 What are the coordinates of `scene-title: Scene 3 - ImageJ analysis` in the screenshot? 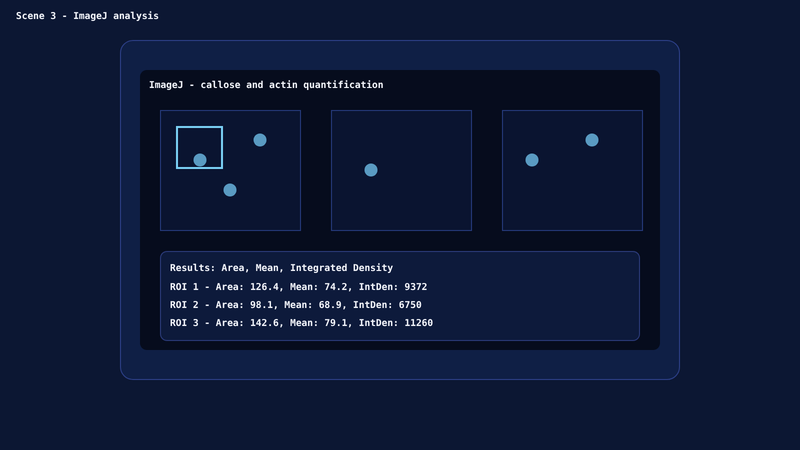 It's located at (88, 17).